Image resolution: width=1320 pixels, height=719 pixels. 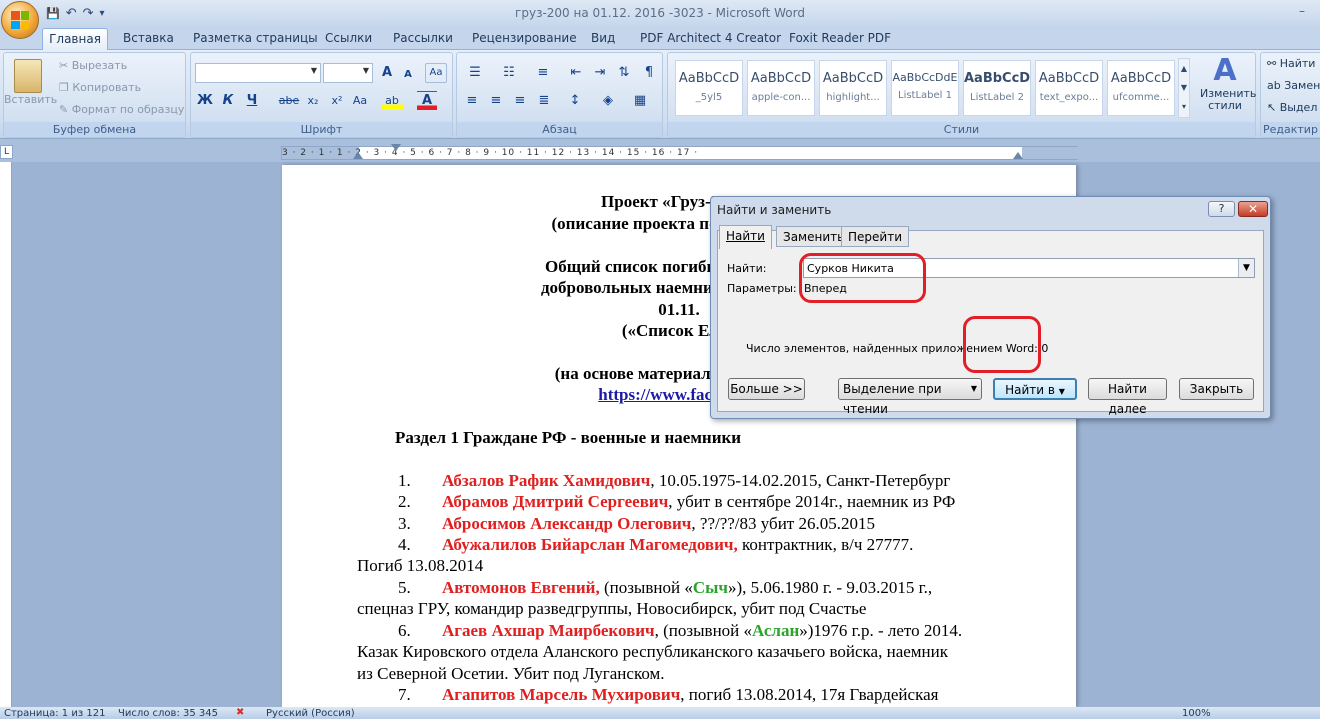 I want to click on increase-indent-icon: ⇥, so click(x=600, y=73).